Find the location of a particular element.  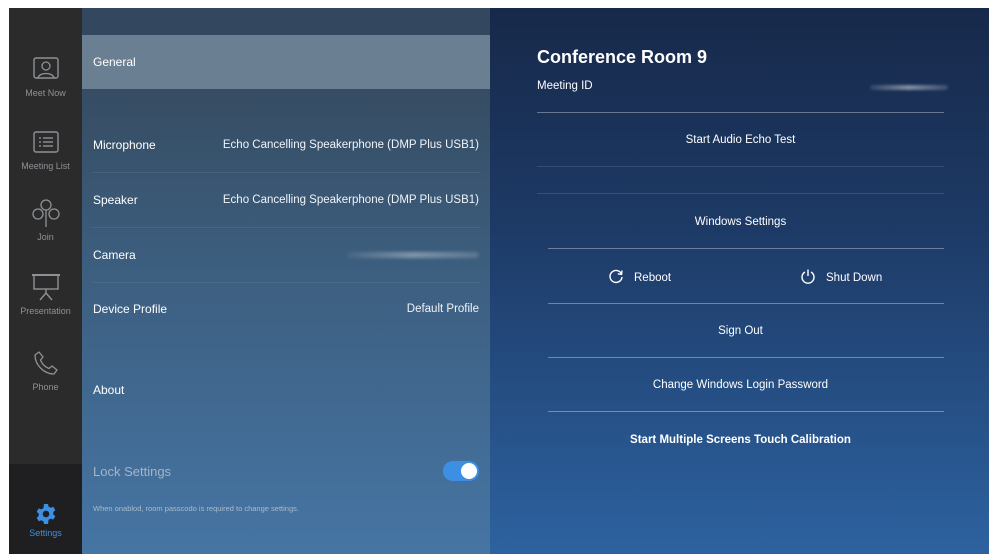

settings-row-general: General is located at coordinates (286, 62).